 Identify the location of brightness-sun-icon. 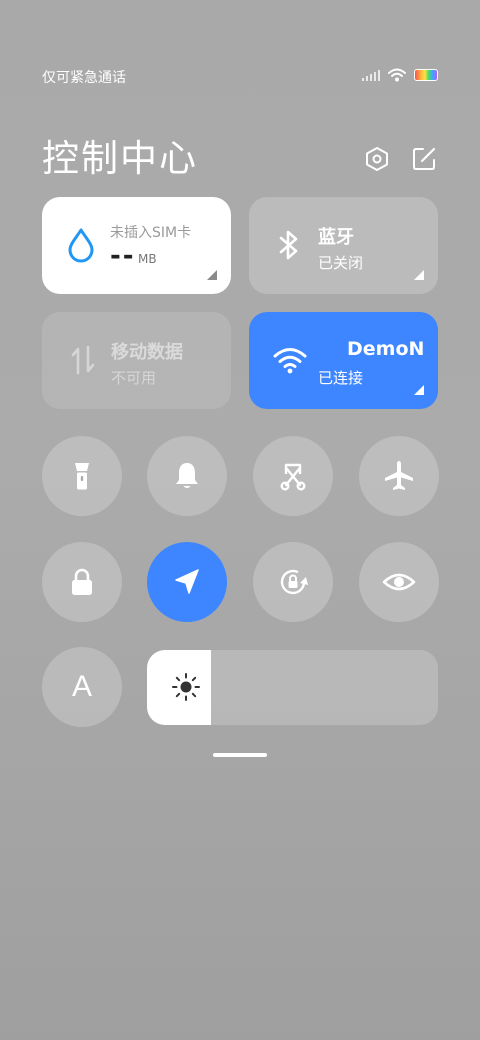
(186, 687).